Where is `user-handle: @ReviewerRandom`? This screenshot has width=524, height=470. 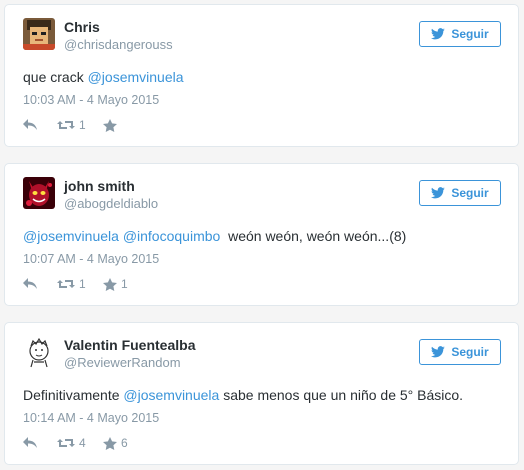
user-handle: @ReviewerRandom is located at coordinates (122, 362).